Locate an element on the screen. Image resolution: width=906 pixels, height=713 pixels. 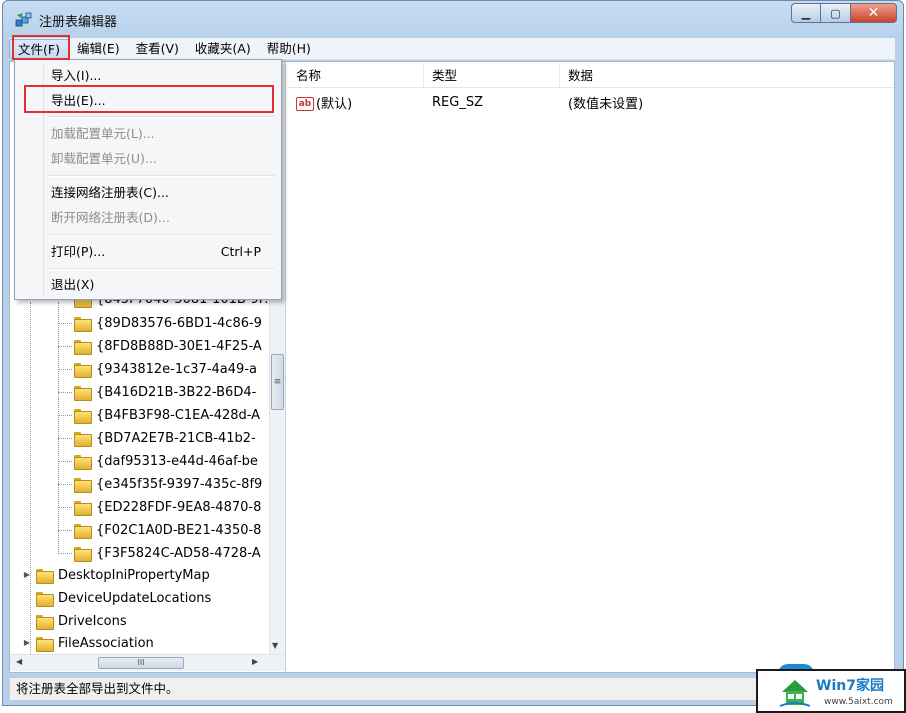
tree-item: {daf95313-e44d-46af-be is located at coordinates (158, 461).